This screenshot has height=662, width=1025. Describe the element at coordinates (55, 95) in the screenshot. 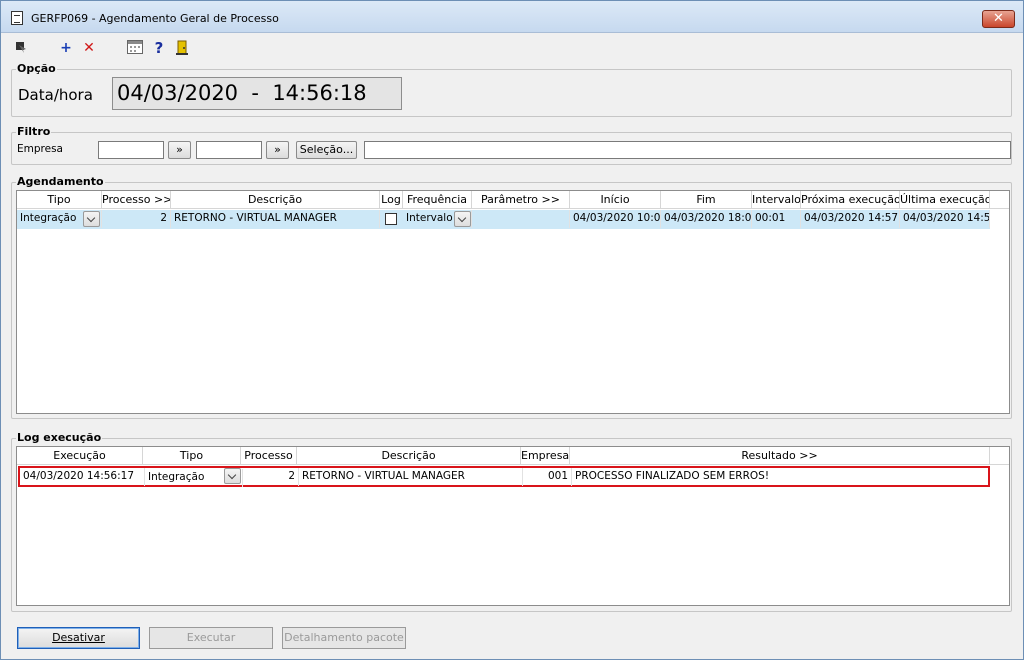

I see `datetime-label: Data/hora` at that location.